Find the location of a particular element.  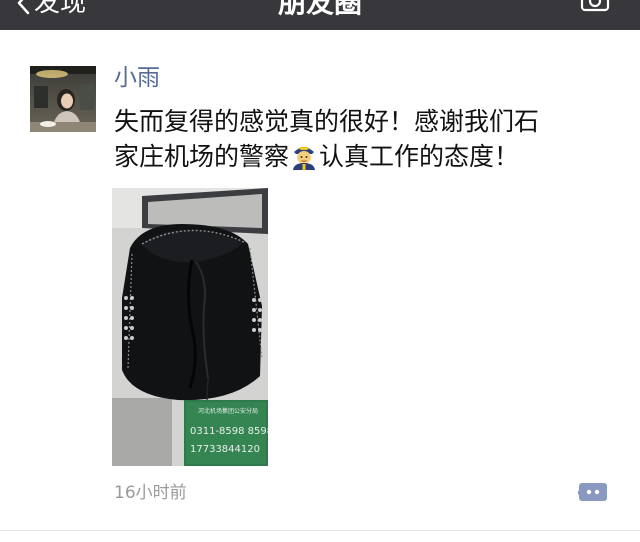

post-text-line-2a: 家庄机场的警察 is located at coordinates (202, 156).